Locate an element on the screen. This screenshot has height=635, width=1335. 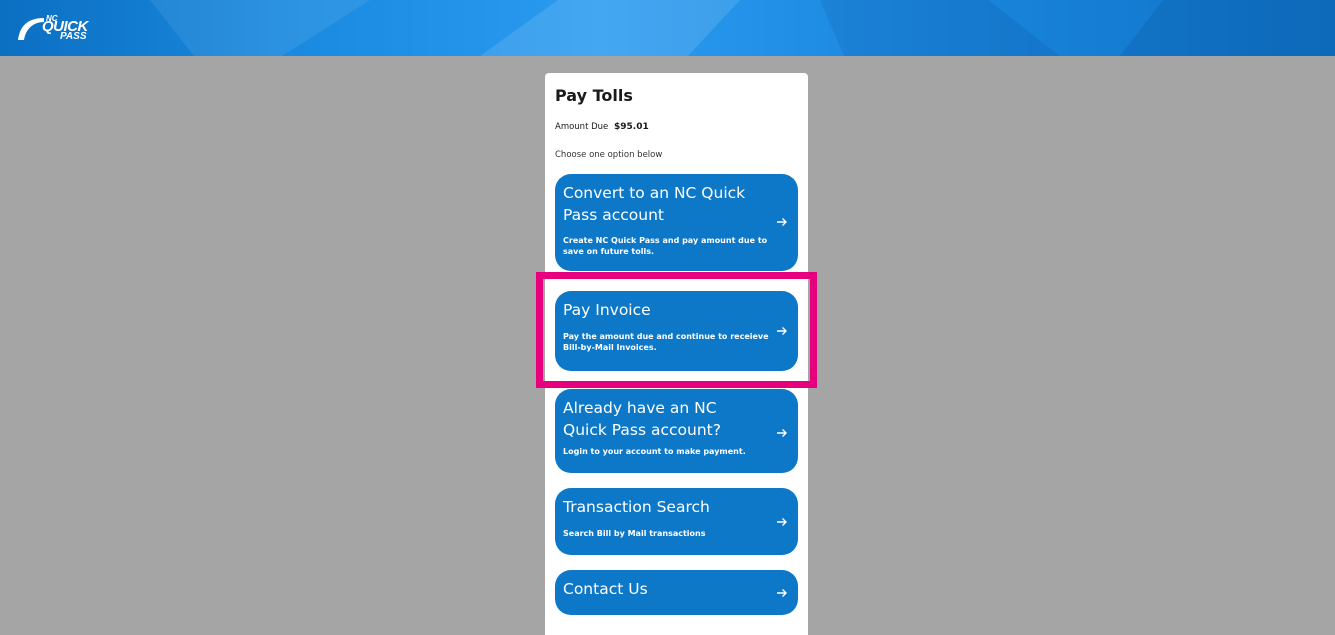
option-description: Search Bill by Mail transactions is located at coordinates (634, 533).